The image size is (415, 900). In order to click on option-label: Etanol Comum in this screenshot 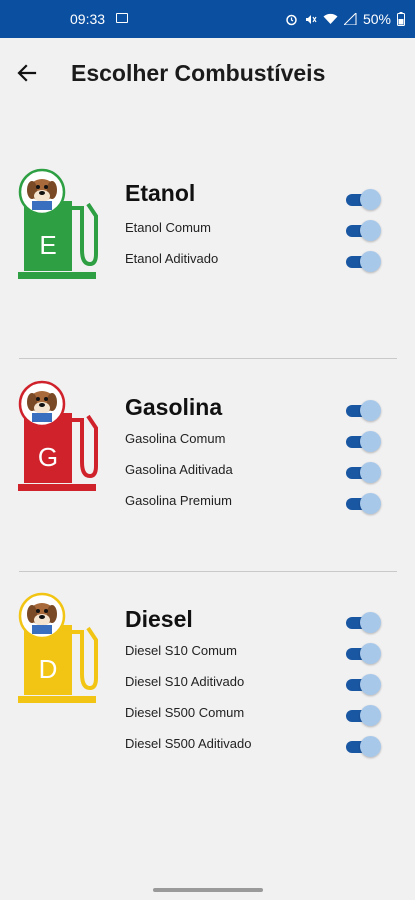, I will do `click(168, 227)`.